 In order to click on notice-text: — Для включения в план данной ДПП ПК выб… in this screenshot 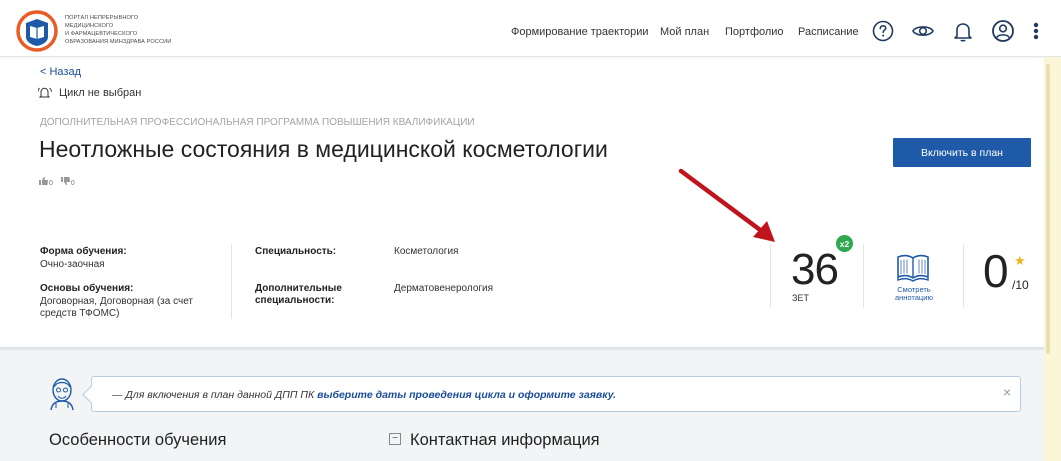, I will do `click(364, 395)`.